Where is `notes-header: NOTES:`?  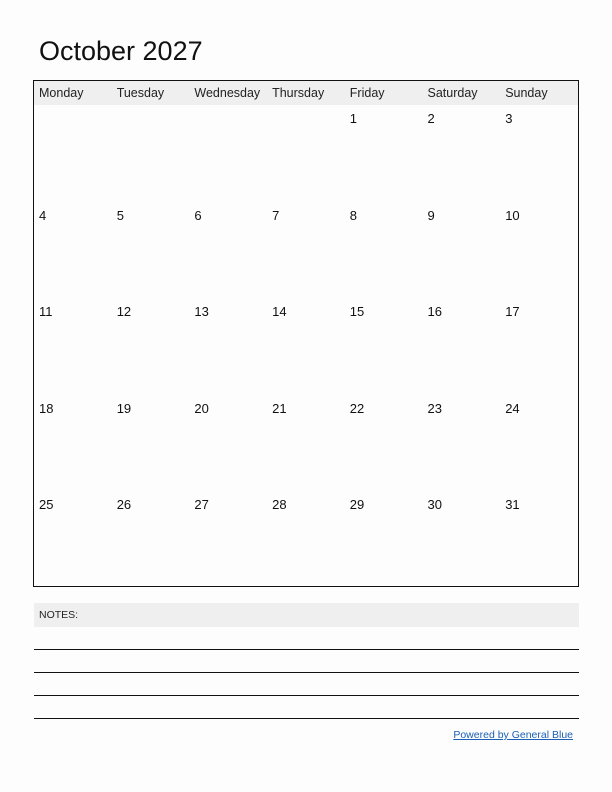 notes-header: NOTES: is located at coordinates (306, 615).